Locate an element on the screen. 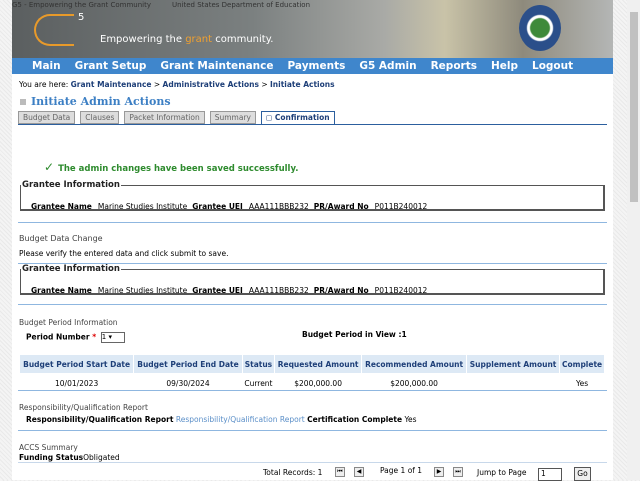 The height and width of the screenshot is (481, 640). column-header: Recommended Amount is located at coordinates (414, 364).